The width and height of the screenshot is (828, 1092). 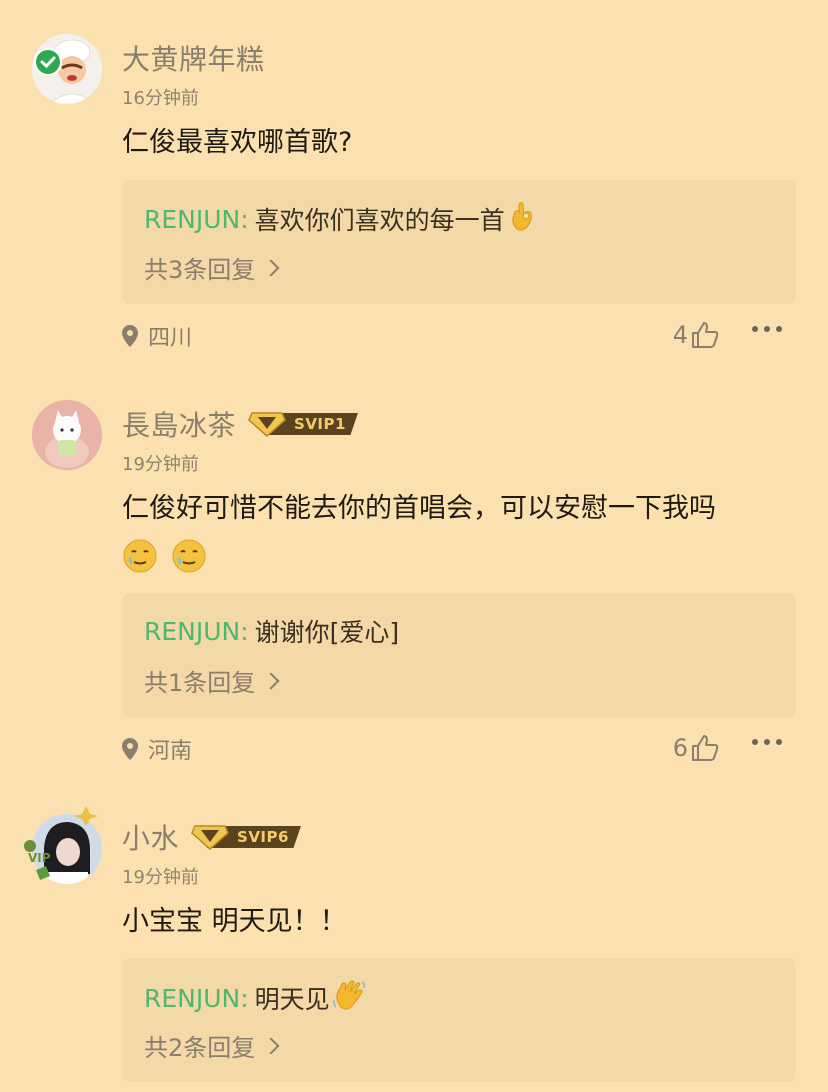 I want to click on like-button: 4, so click(x=696, y=335).